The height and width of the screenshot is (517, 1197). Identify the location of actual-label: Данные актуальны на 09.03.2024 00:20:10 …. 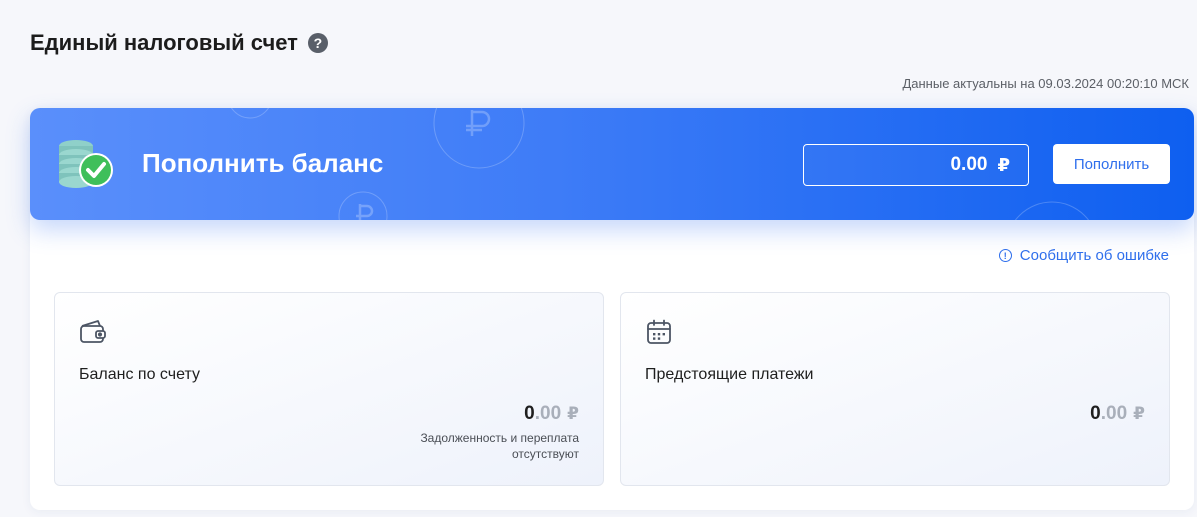
(1045, 83).